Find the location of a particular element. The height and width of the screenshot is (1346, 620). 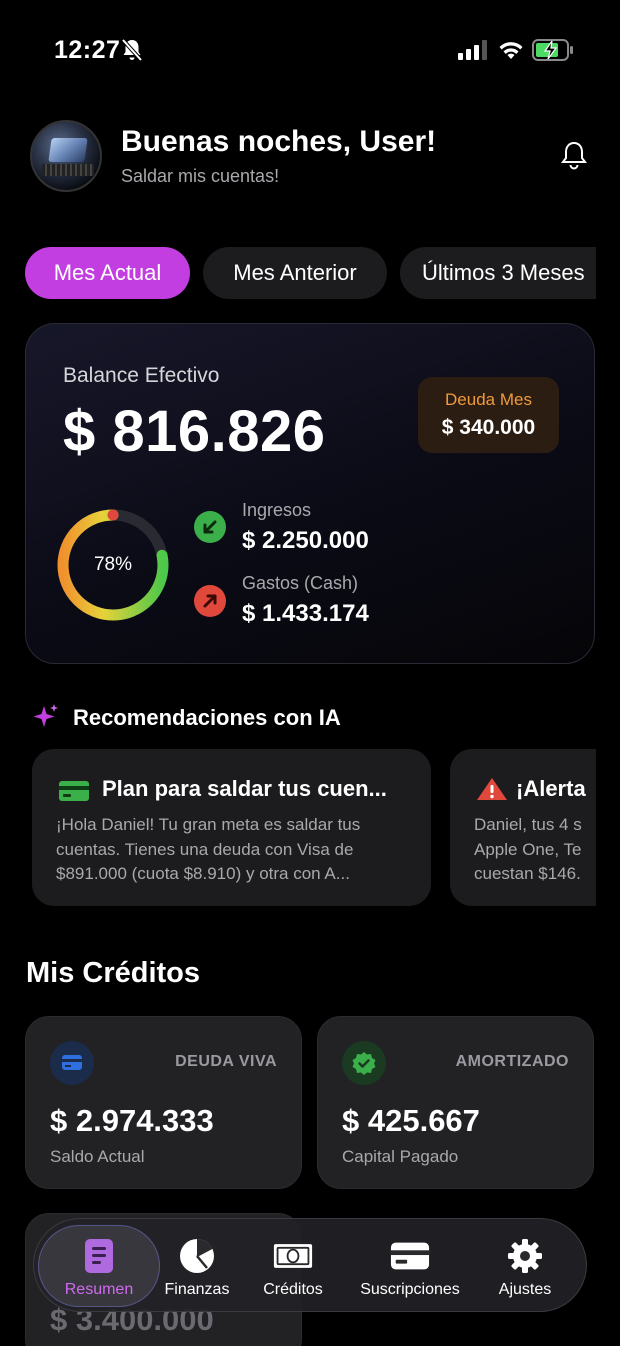

tab-mes-anterior: Mes Anterior is located at coordinates (295, 273).